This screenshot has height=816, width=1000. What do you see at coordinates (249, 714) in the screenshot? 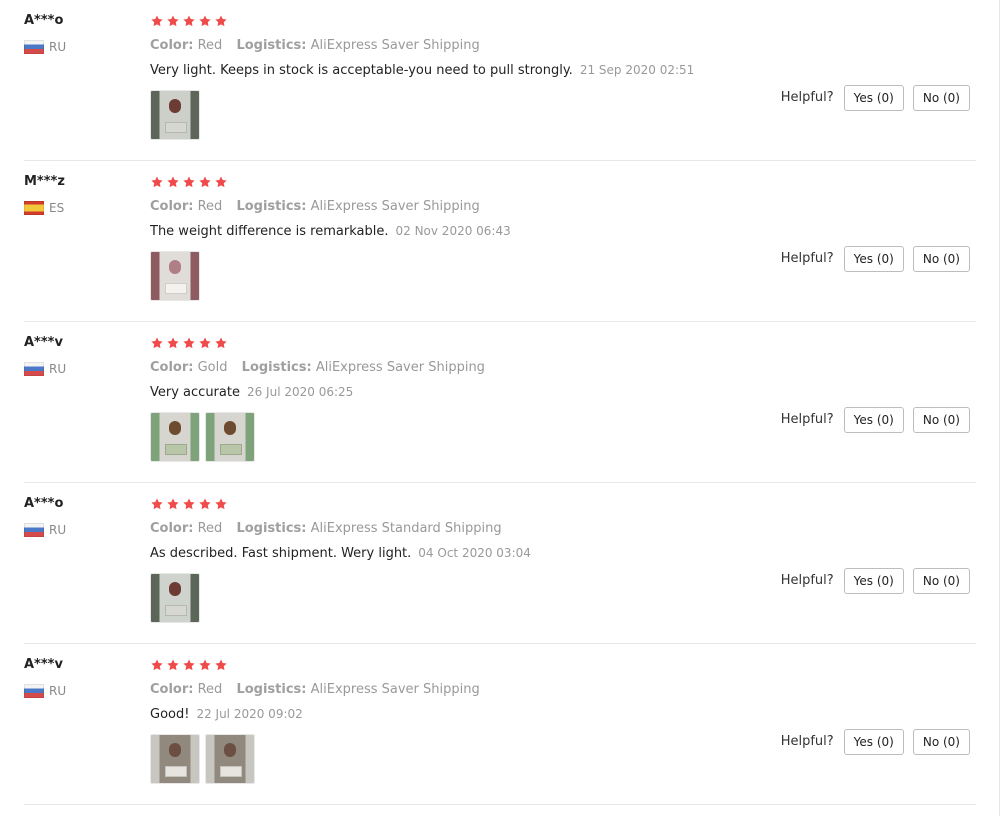
I see `review-date: 22 Jul 2020 09:02` at bounding box center [249, 714].